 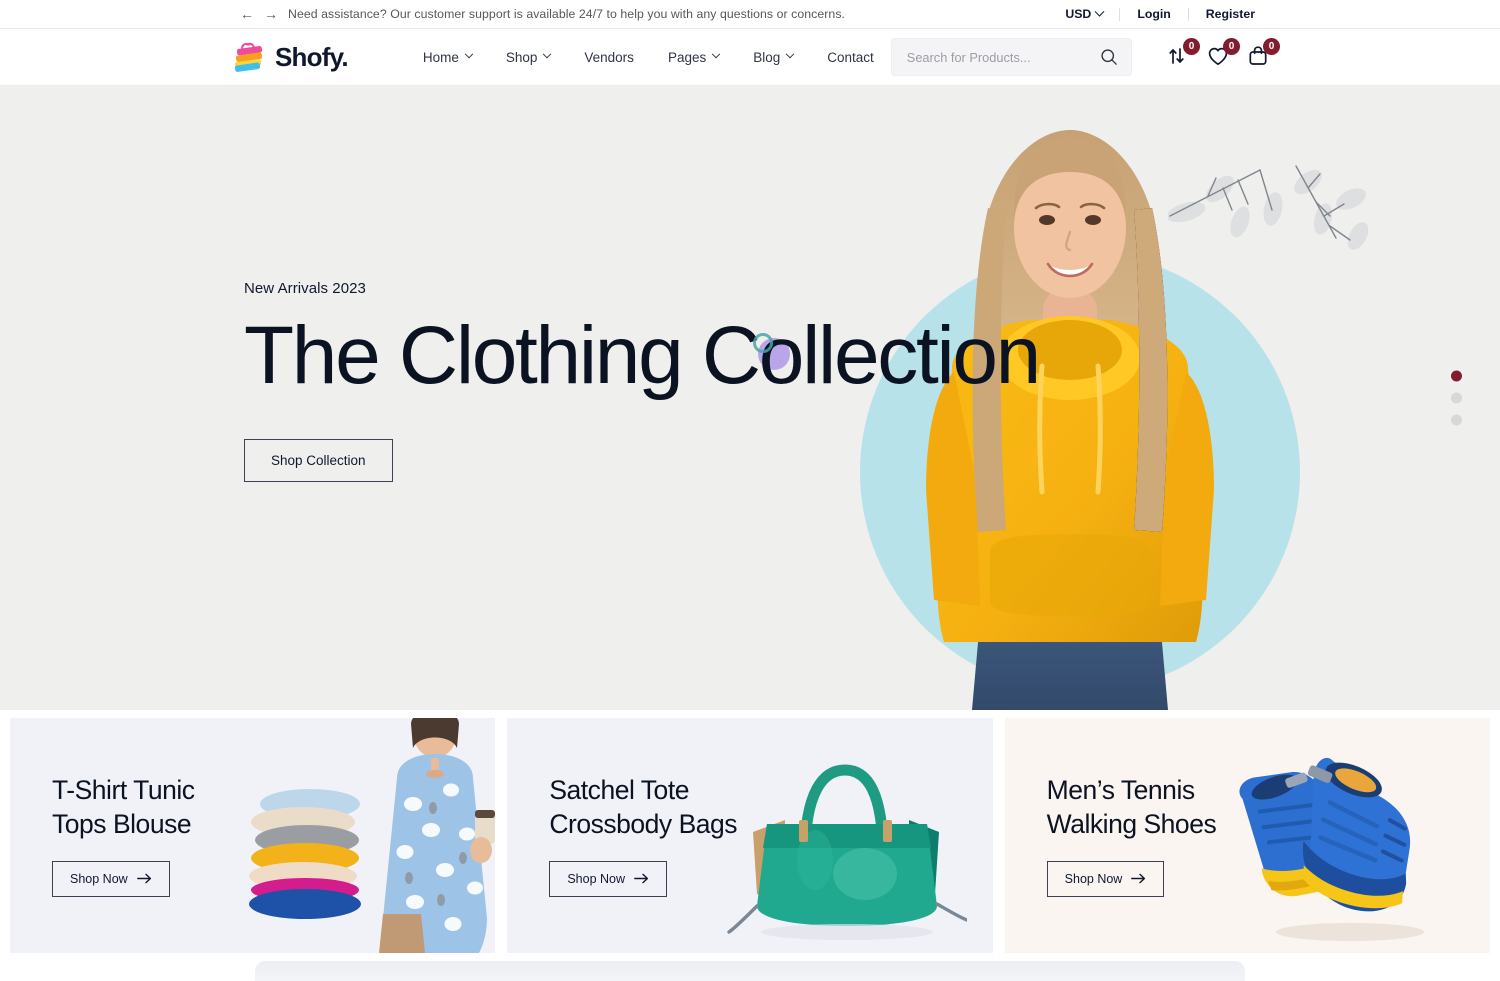 I want to click on teal-ring-decoration, so click(x=763, y=343).